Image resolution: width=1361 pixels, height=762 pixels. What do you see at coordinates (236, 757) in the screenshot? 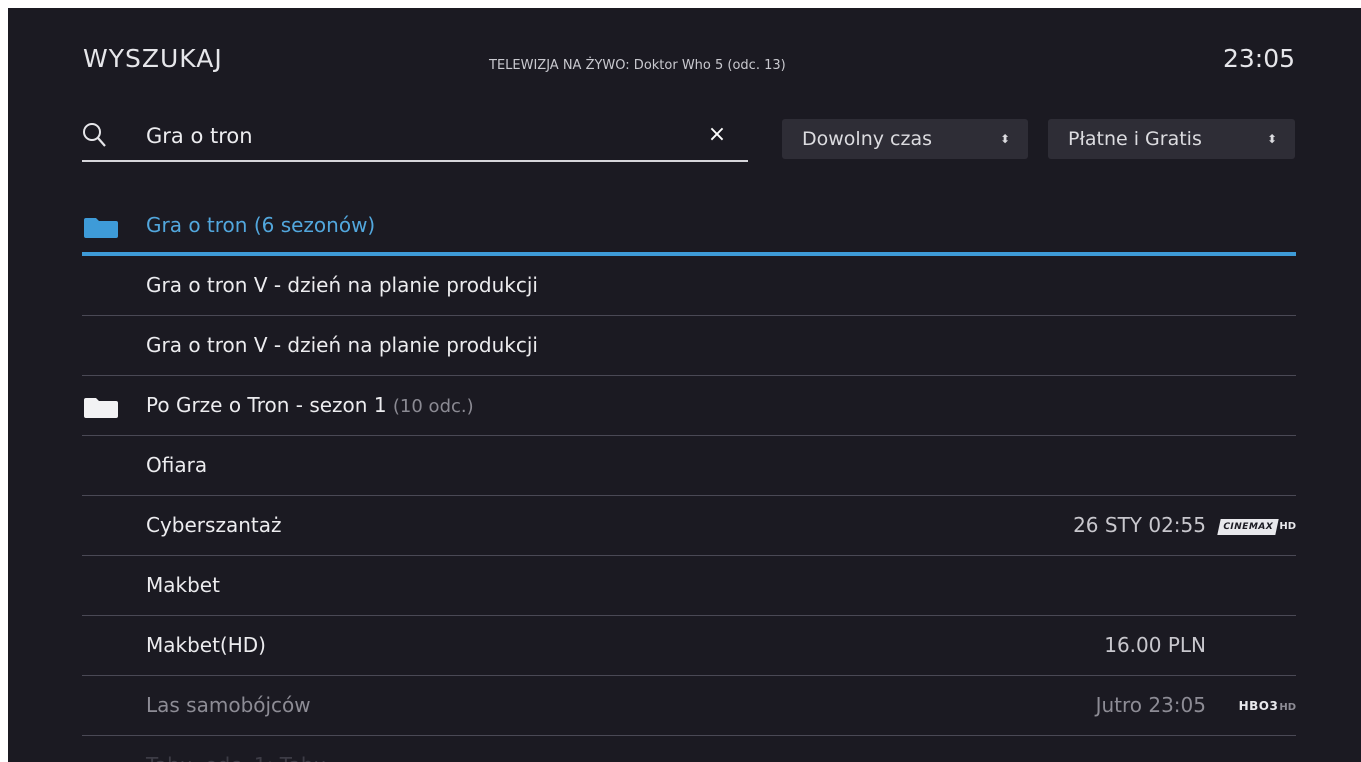
I see `result-title: Tabu, odc. 1: Tabu` at bounding box center [236, 757].